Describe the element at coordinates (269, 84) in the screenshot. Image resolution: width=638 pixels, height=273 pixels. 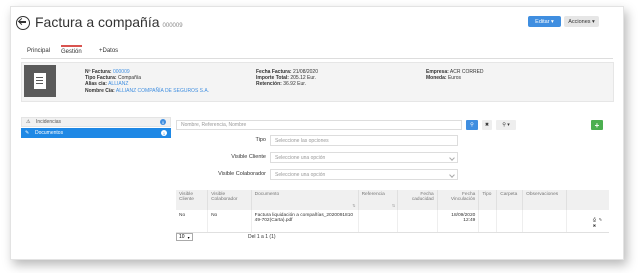
I see `retencion-label: Retención:` at that location.